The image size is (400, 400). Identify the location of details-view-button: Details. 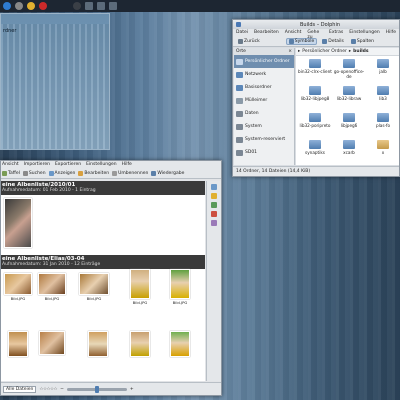
(333, 41).